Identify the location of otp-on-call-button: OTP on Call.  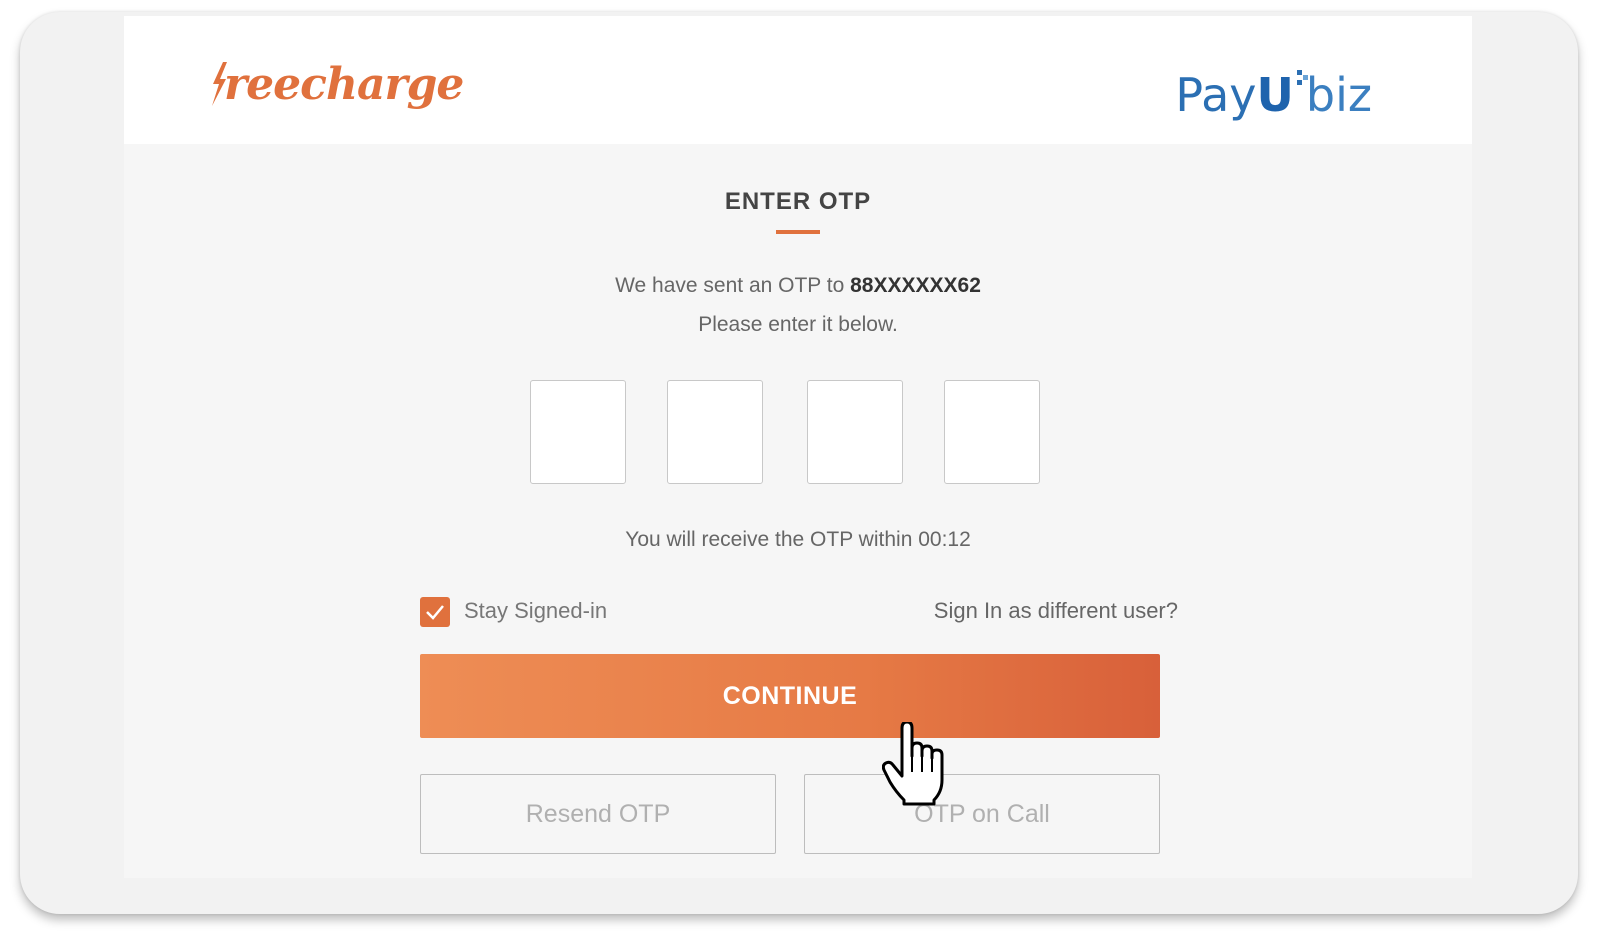
(982, 814).